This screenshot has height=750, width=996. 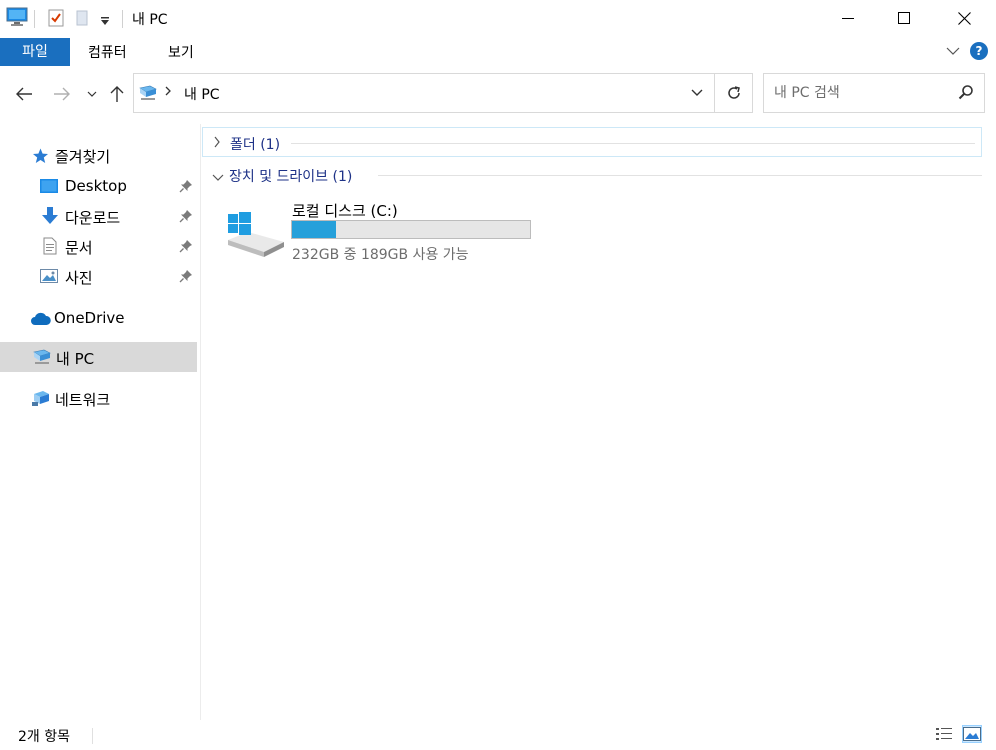 What do you see at coordinates (953, 51) in the screenshot?
I see `expand-ribbon-icon` at bounding box center [953, 51].